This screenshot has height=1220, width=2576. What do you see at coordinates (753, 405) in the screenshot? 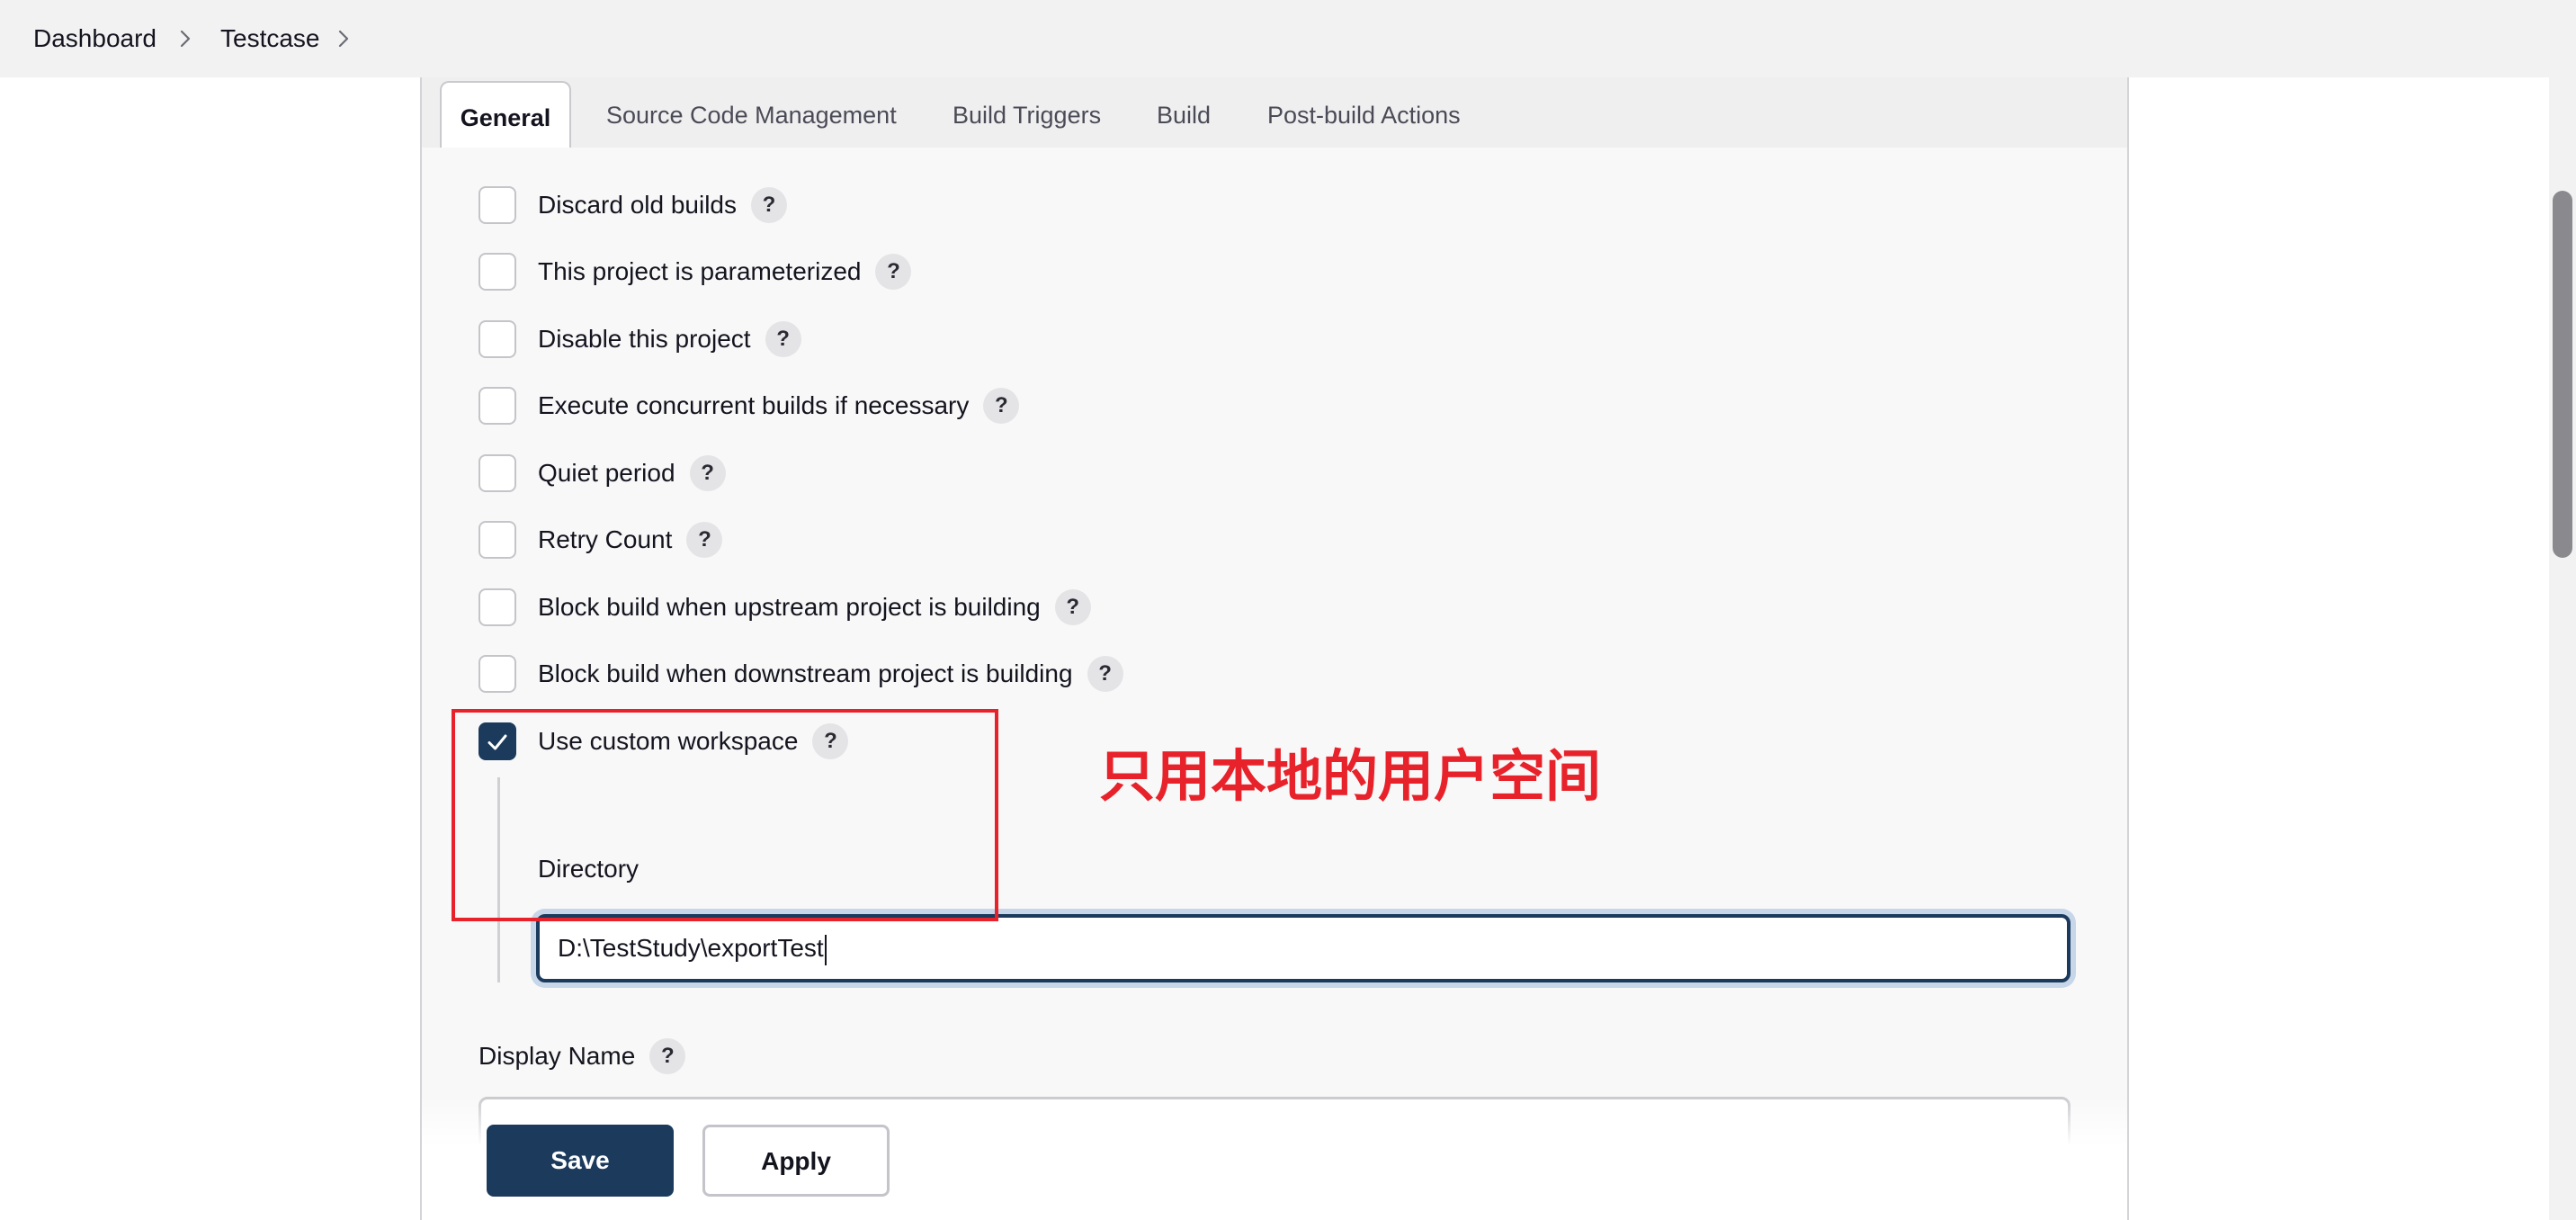
I see `option-label: Execute concurrent builds if necessary` at bounding box center [753, 405].